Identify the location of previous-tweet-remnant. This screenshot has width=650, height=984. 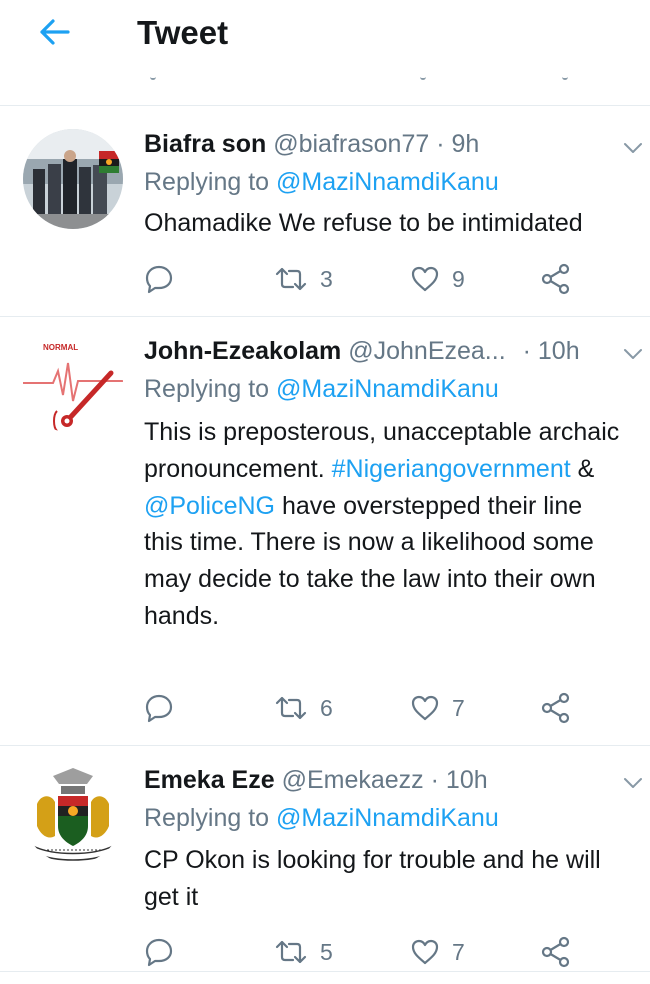
(325, 91).